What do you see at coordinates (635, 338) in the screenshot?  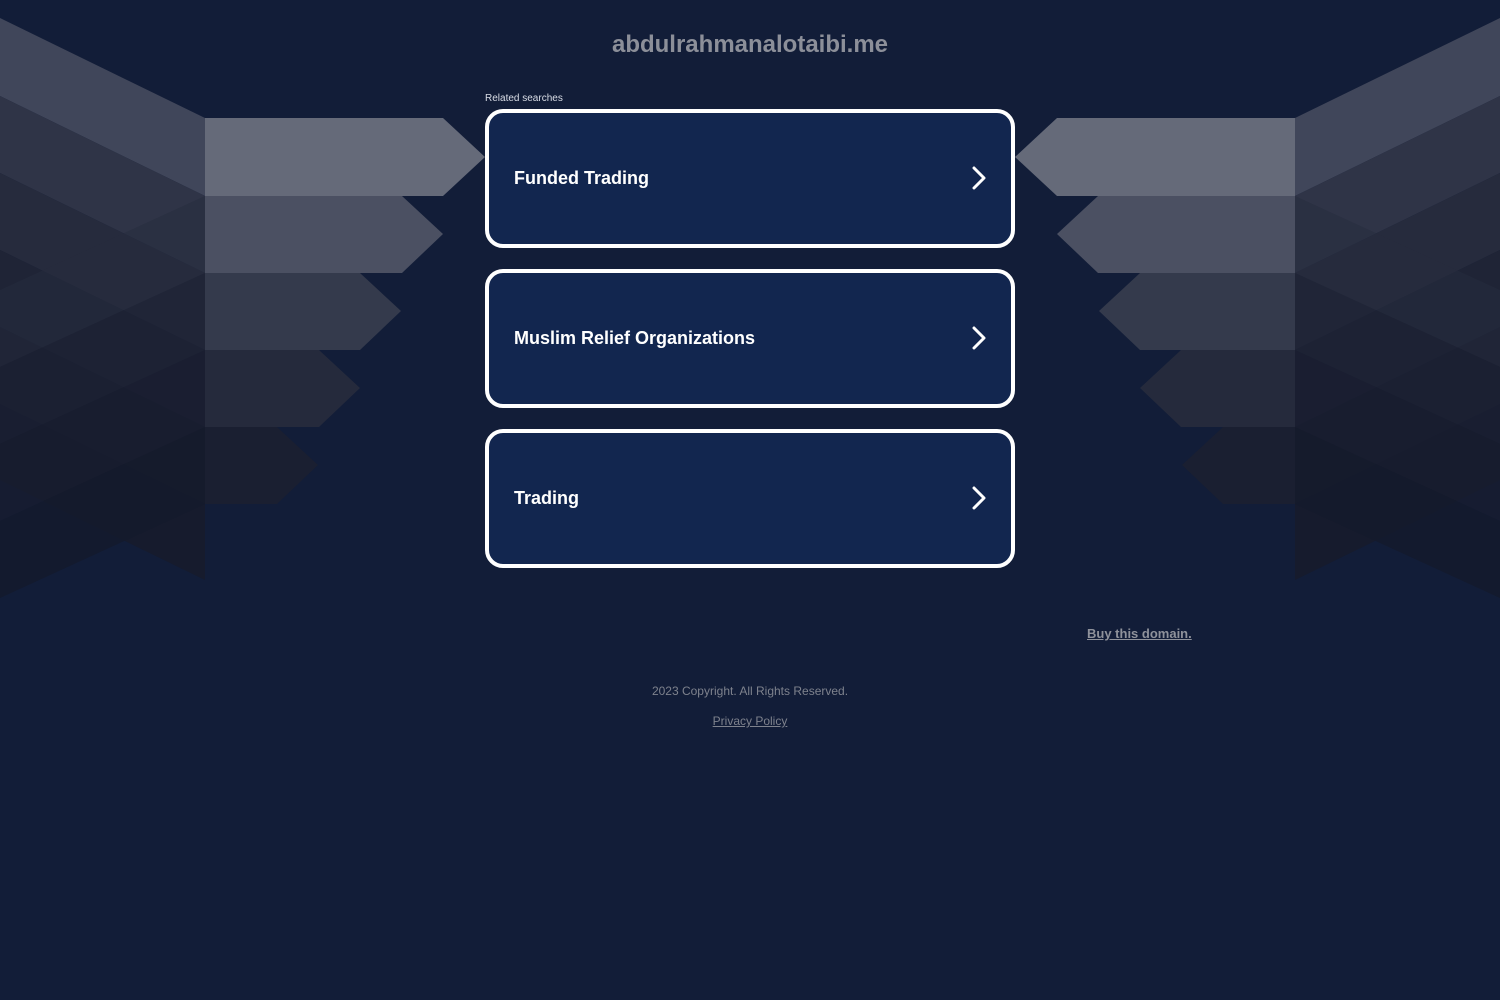 I see `related-search-label: Muslim Relief Organizations` at bounding box center [635, 338].